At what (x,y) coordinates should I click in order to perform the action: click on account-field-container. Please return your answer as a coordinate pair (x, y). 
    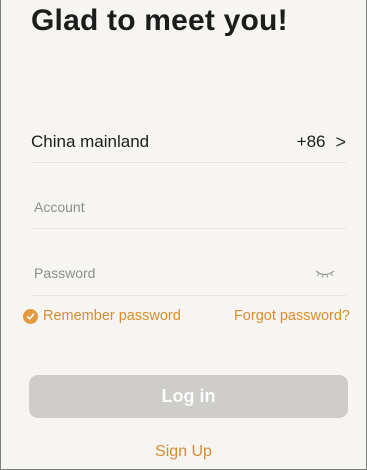
    Looking at the image, I should click on (188, 207).